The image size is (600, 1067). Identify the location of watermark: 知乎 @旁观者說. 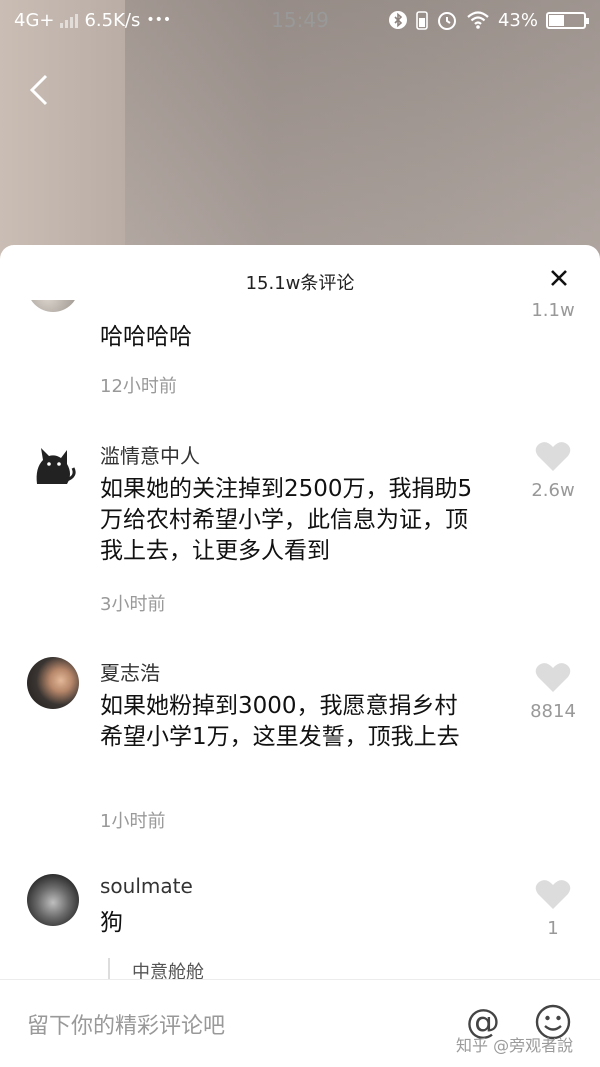
(515, 1045).